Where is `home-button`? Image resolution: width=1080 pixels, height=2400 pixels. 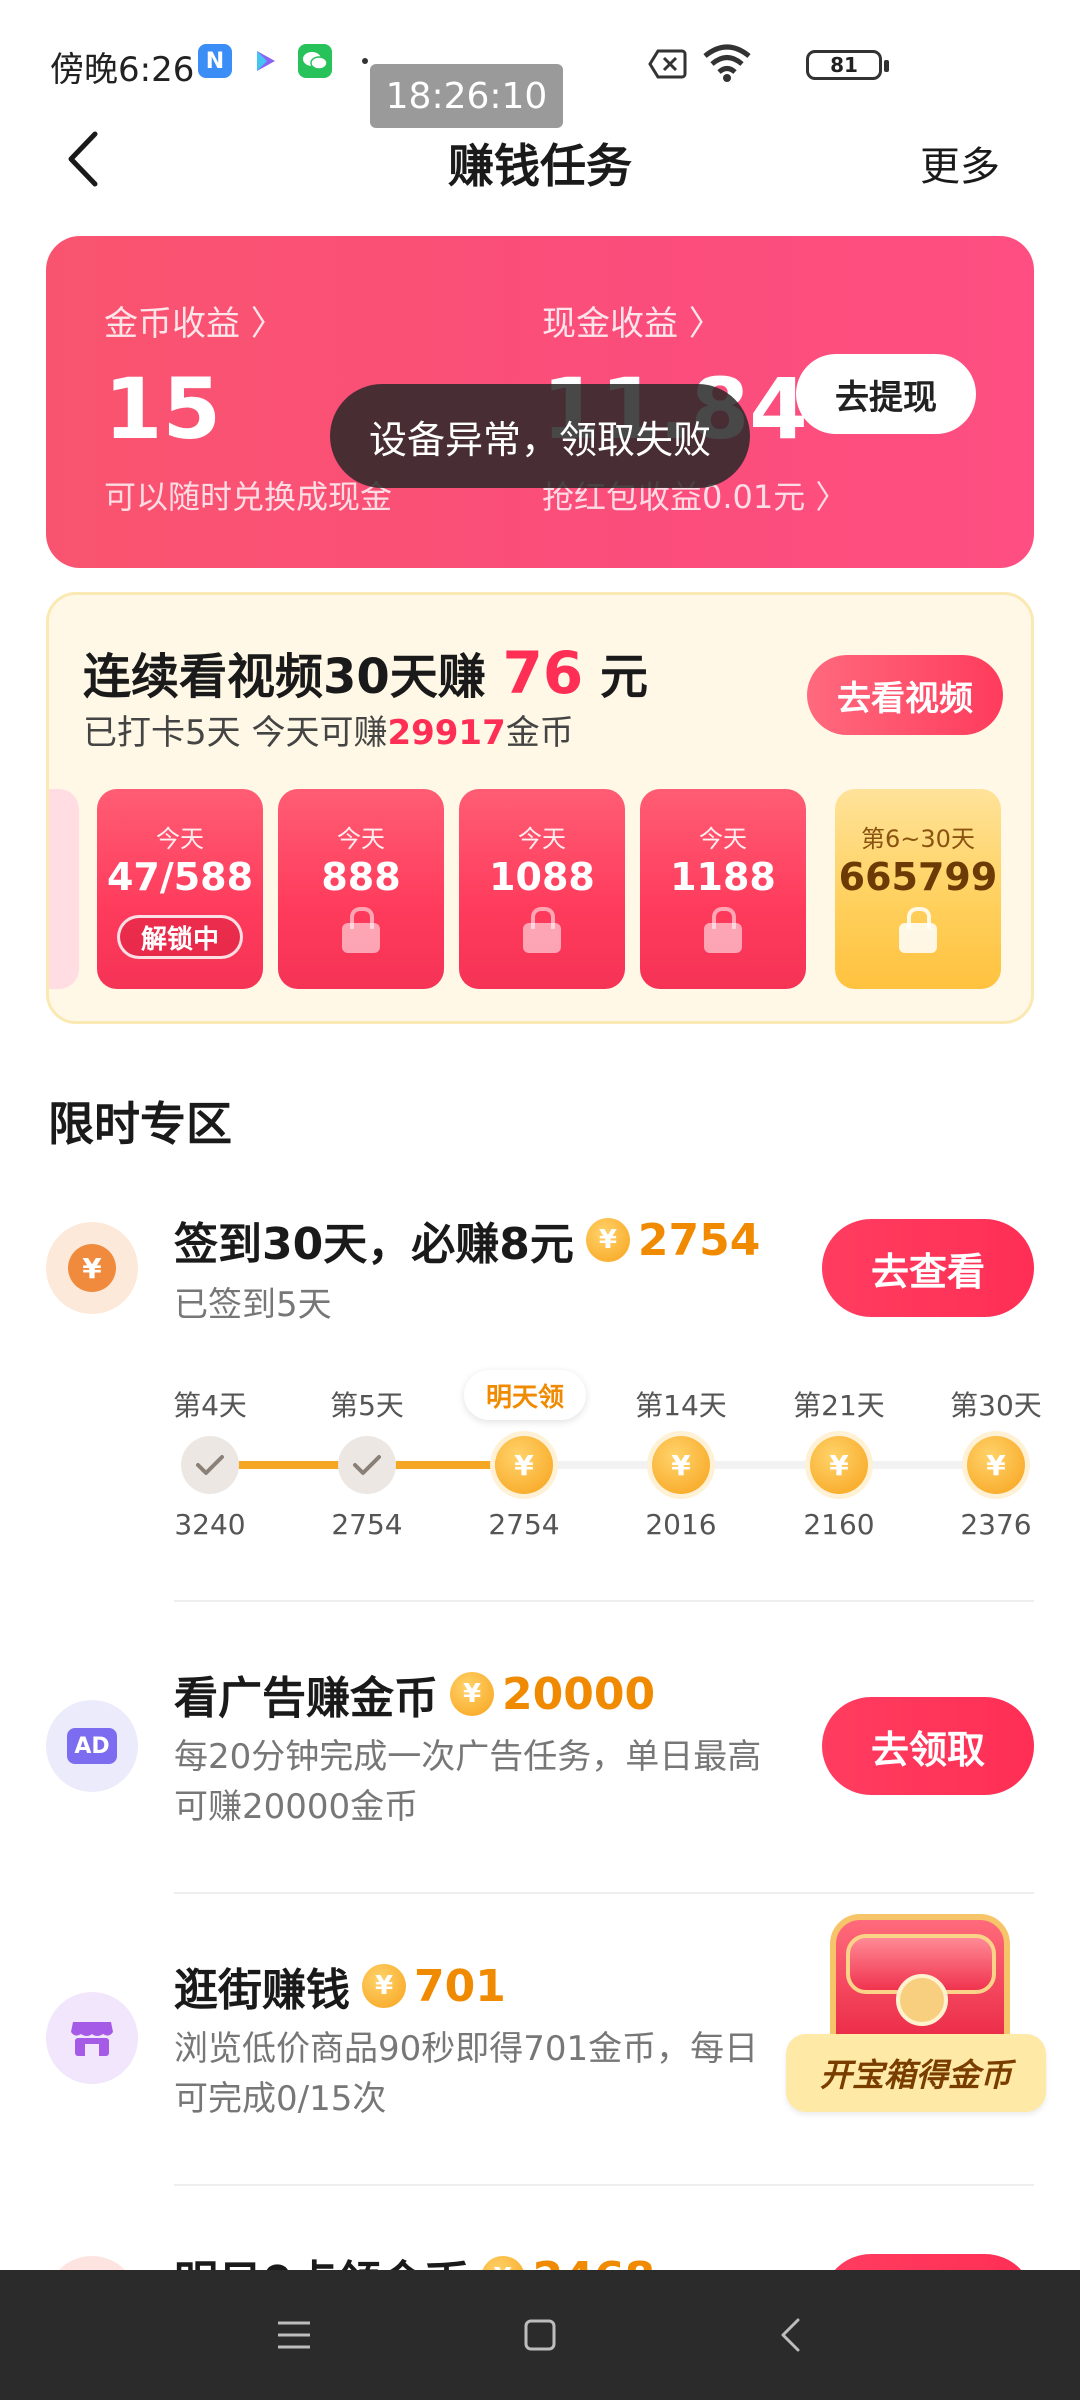 home-button is located at coordinates (540, 2335).